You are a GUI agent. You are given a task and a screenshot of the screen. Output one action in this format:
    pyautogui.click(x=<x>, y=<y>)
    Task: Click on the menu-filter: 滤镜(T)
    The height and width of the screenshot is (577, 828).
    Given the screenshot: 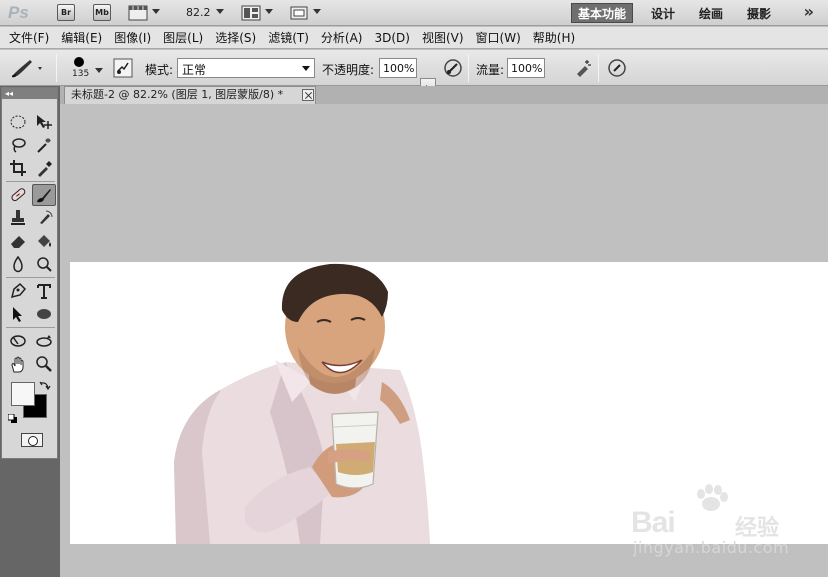 What is the action you would take?
    pyautogui.click(x=288, y=37)
    